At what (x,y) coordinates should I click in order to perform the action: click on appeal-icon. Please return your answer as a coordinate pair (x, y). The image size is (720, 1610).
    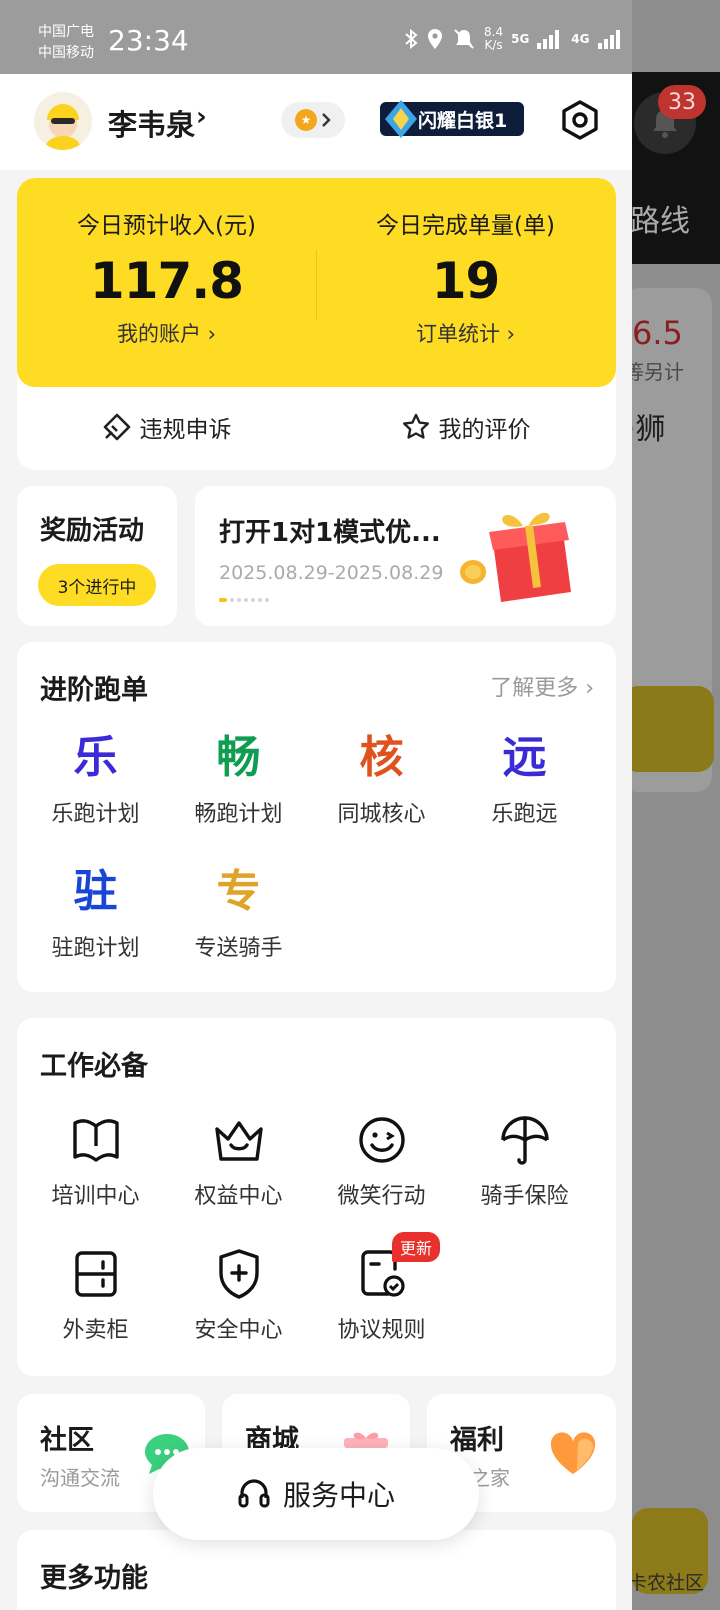
    Looking at the image, I should click on (116, 427).